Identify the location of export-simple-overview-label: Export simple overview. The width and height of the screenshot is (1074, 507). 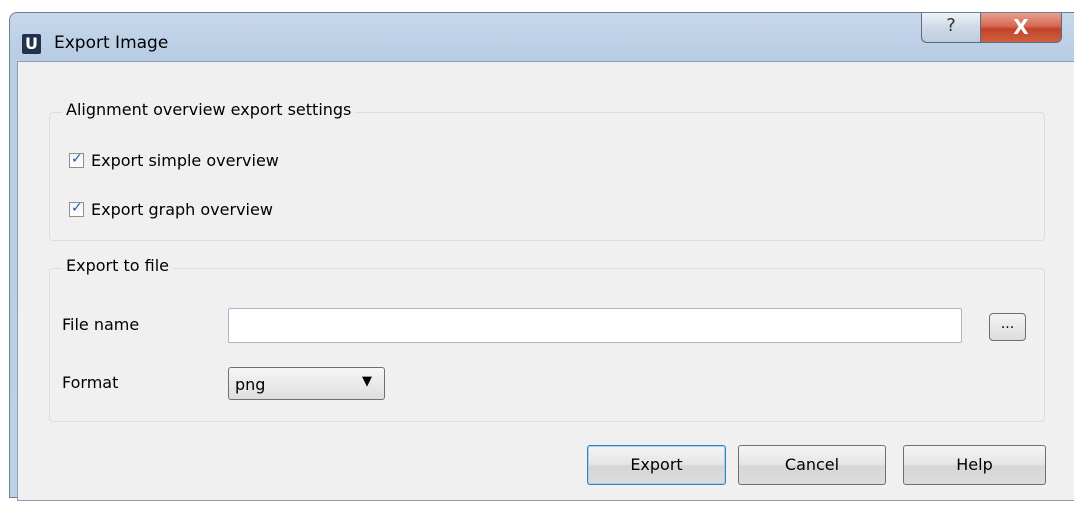
(185, 160).